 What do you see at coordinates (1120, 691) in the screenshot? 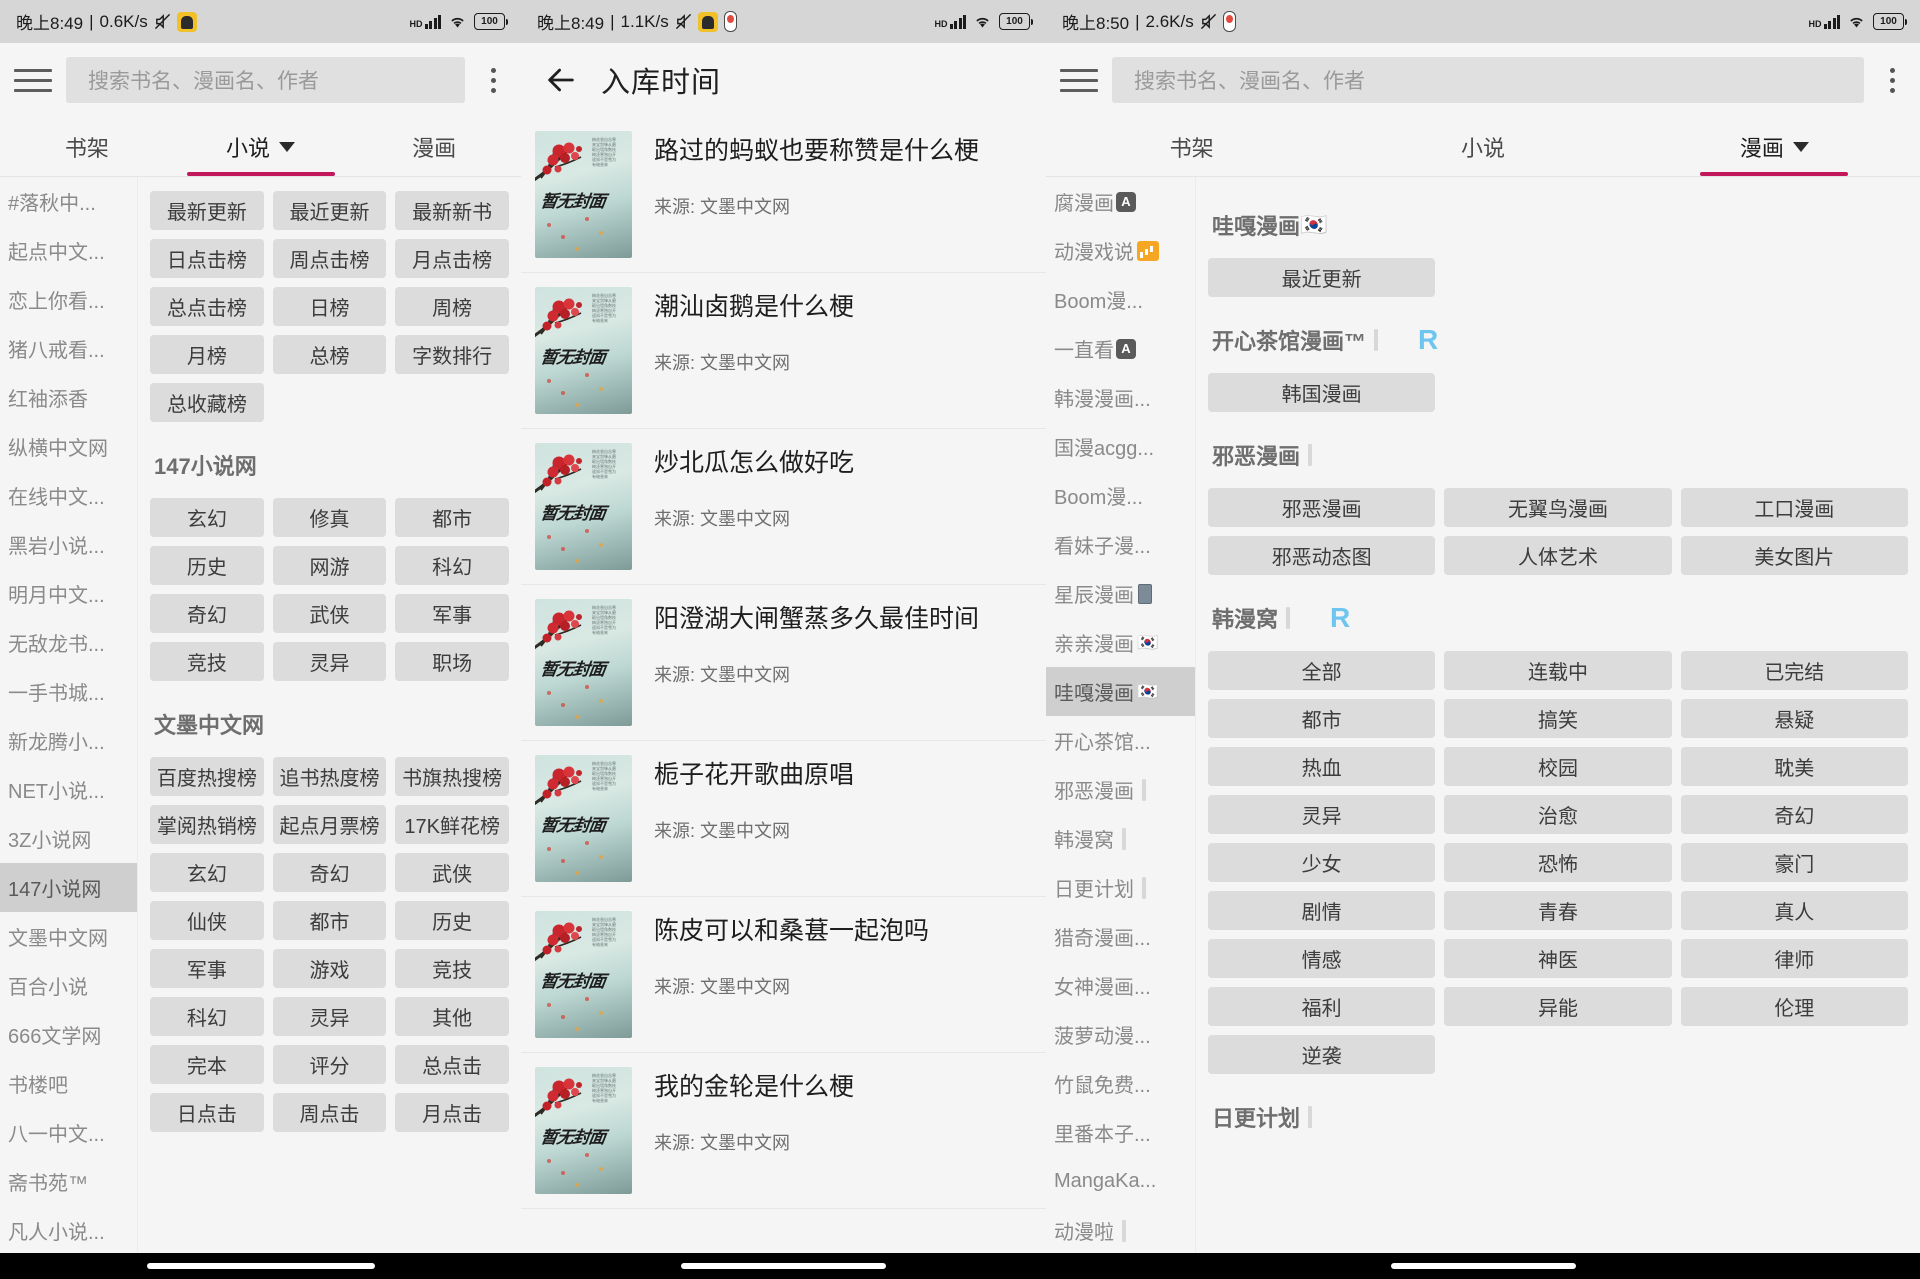
I see `sidebar-item: 哇嘎漫画 🇰🇷` at bounding box center [1120, 691].